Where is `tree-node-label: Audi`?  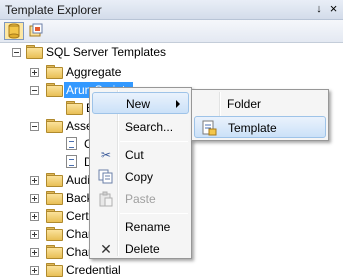
tree-node-label: Audi is located at coordinates (78, 180).